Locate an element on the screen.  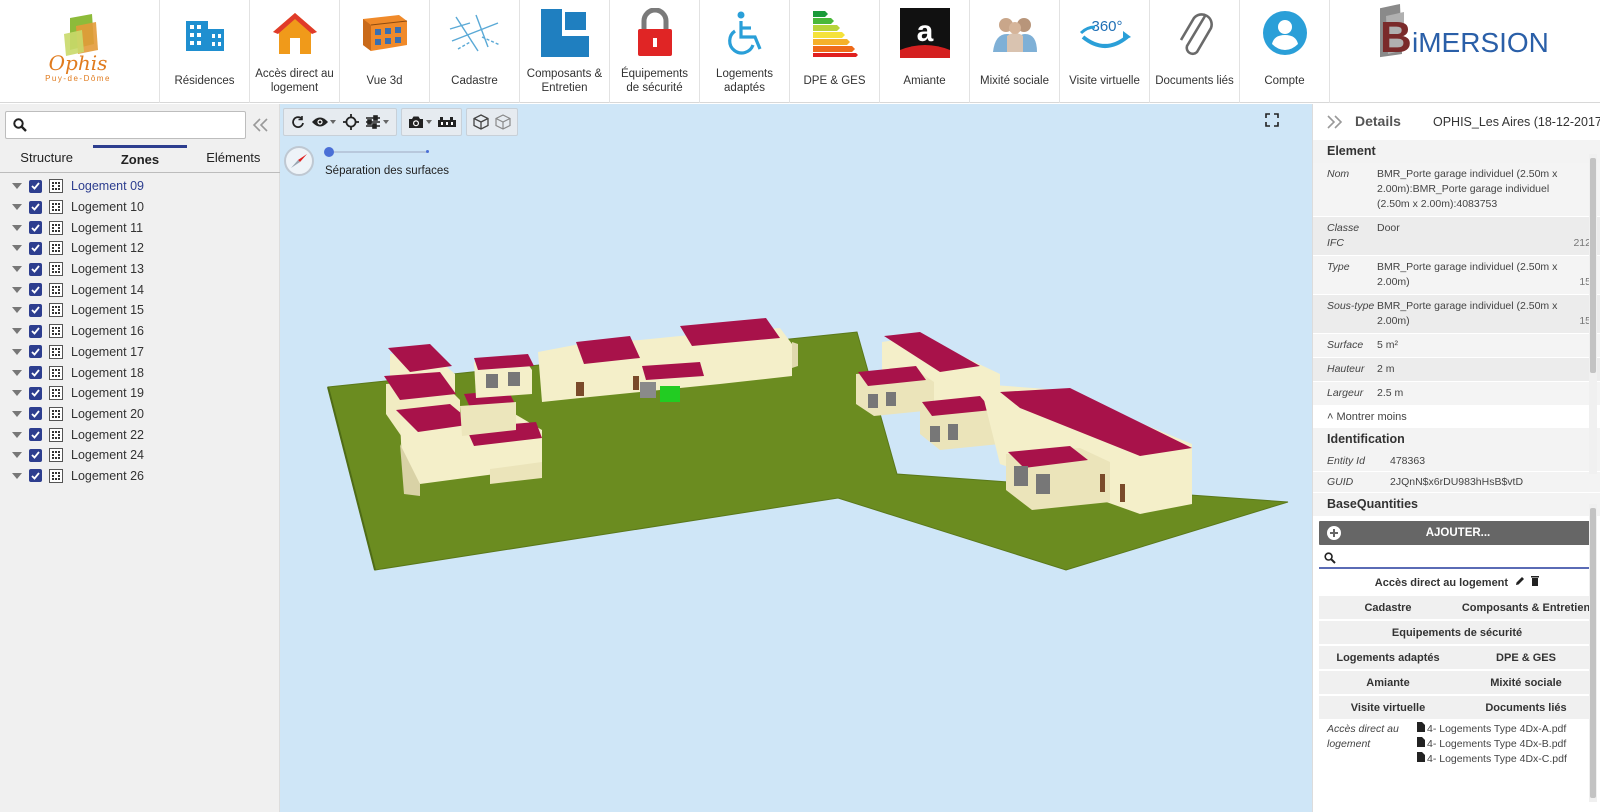
trash-icon is located at coordinates (1535, 581).